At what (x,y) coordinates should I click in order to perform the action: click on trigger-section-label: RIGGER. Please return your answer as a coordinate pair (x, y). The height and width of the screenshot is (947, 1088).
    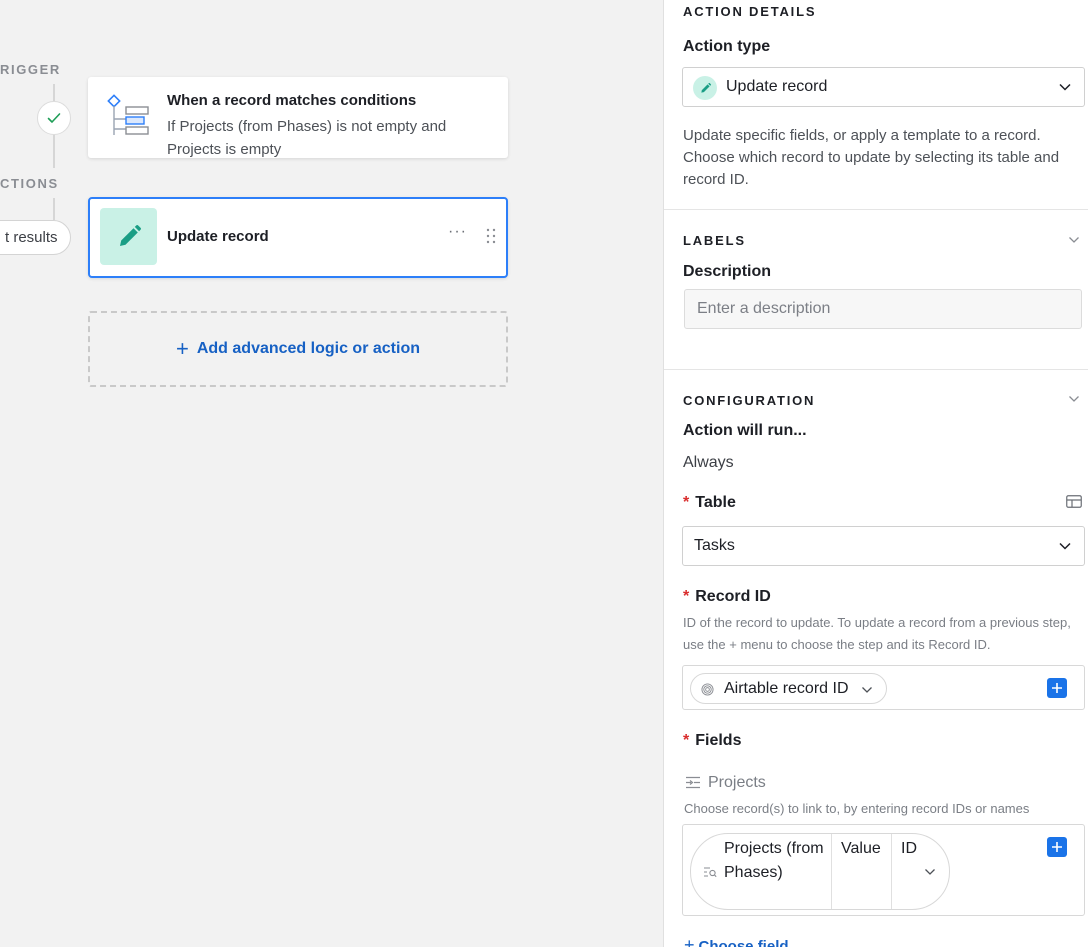
    Looking at the image, I should click on (30, 69).